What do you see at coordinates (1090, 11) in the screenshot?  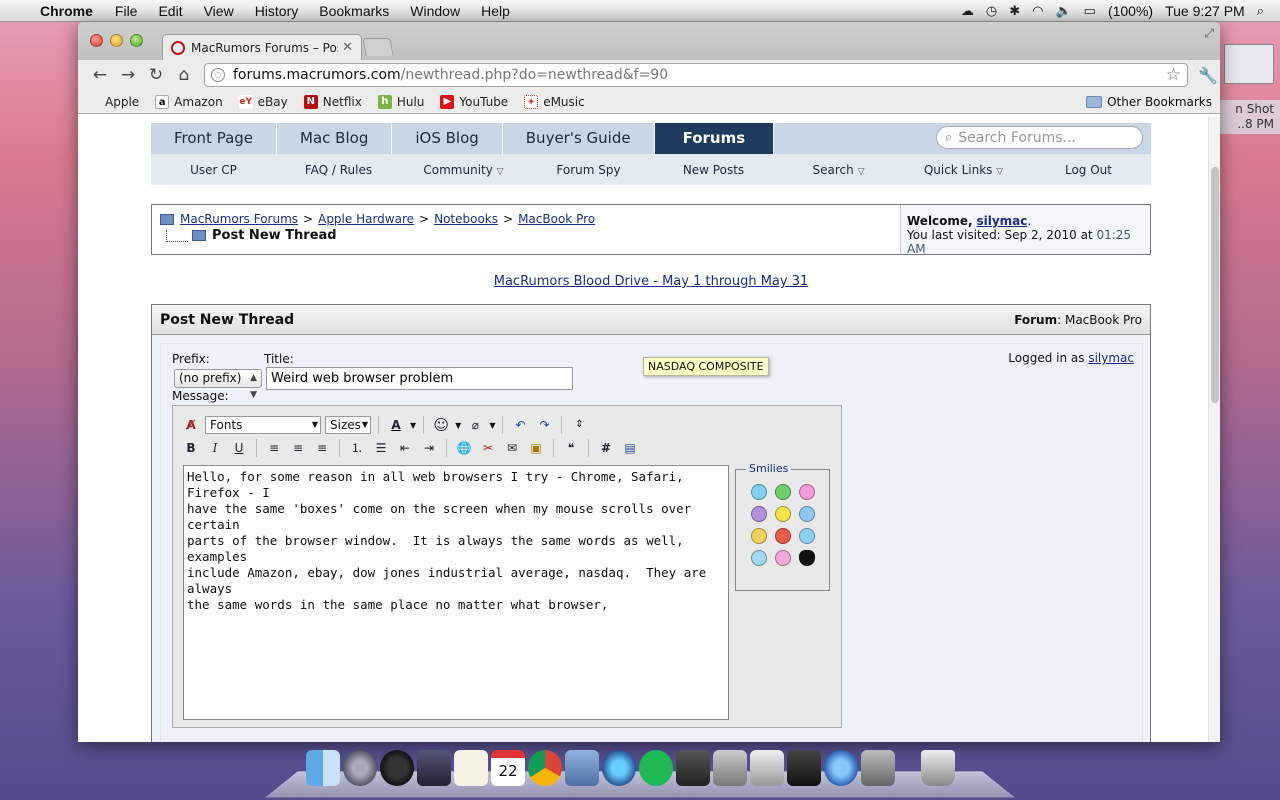 I see `battery-icon: ▭` at bounding box center [1090, 11].